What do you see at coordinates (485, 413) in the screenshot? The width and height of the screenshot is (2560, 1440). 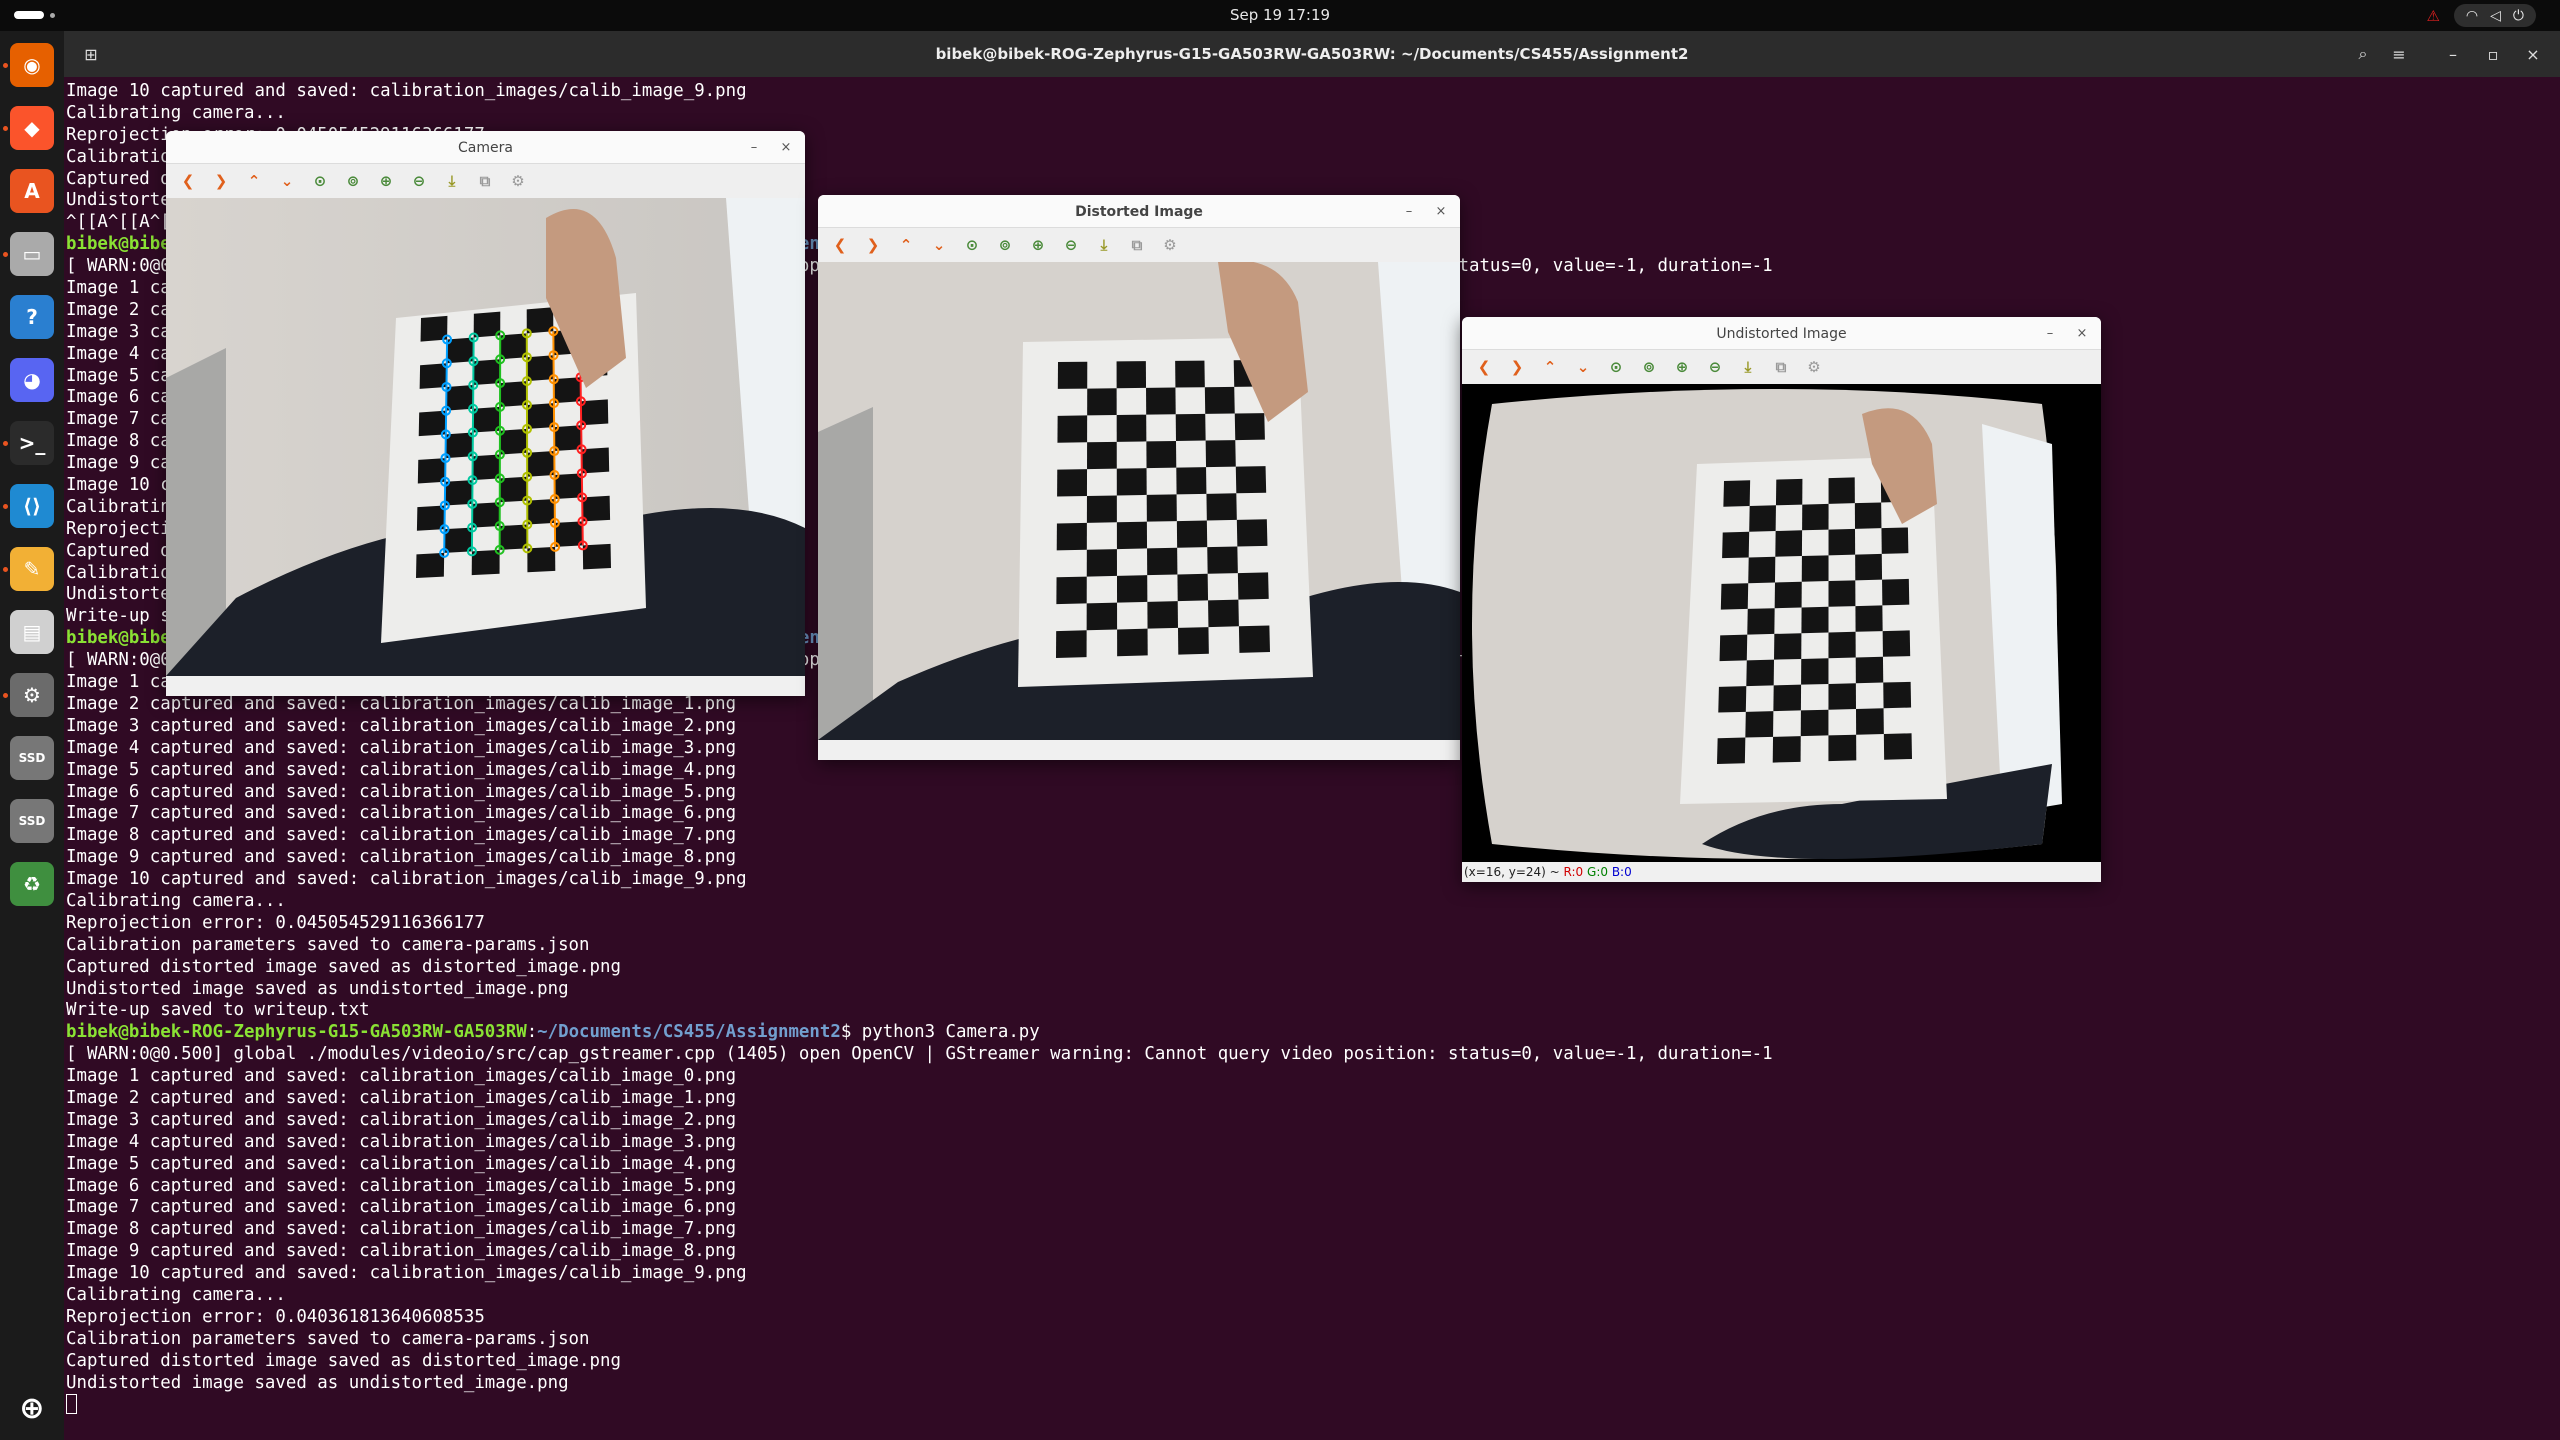 I see `camera-window: Camera – × ❮ ❯ ⌃ ⌄ ⊙ ⊚ ⊕ ⊖ ⤓ ⧉ ⚙` at bounding box center [485, 413].